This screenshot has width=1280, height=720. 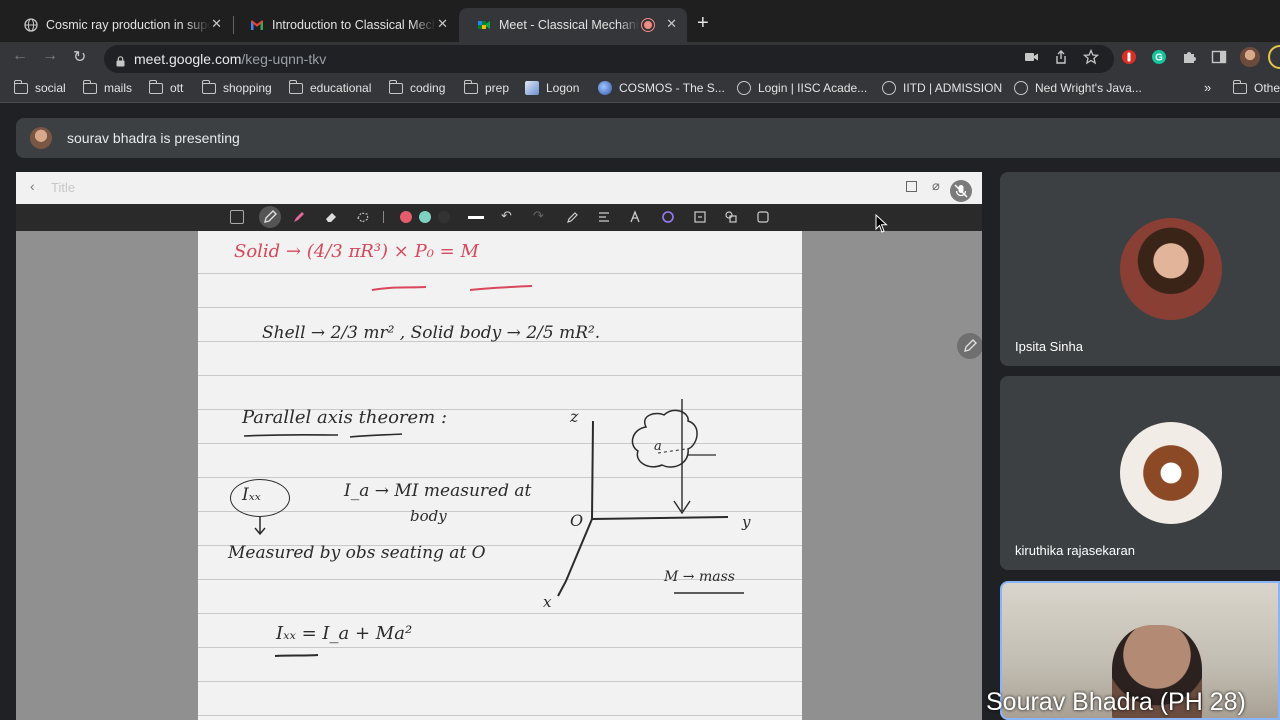 What do you see at coordinates (1130, 58) in the screenshot?
I see `extension-red-icon` at bounding box center [1130, 58].